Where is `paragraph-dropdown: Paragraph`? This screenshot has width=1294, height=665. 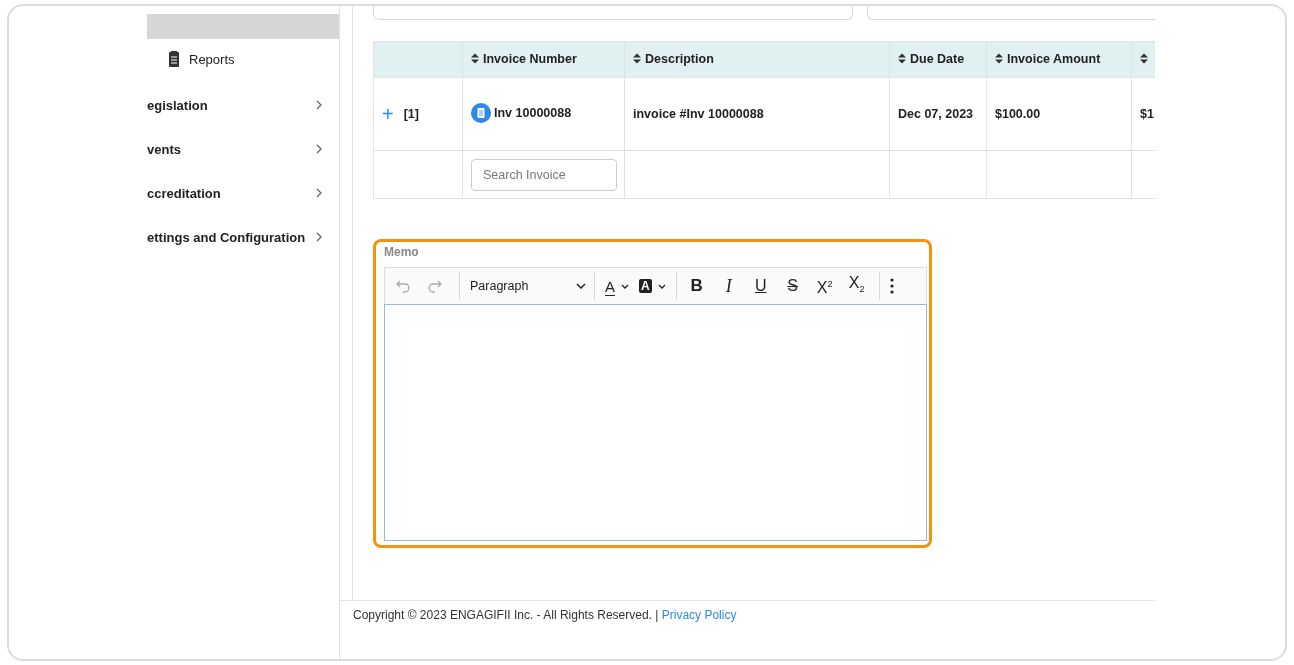
paragraph-dropdown: Paragraph is located at coordinates (528, 286).